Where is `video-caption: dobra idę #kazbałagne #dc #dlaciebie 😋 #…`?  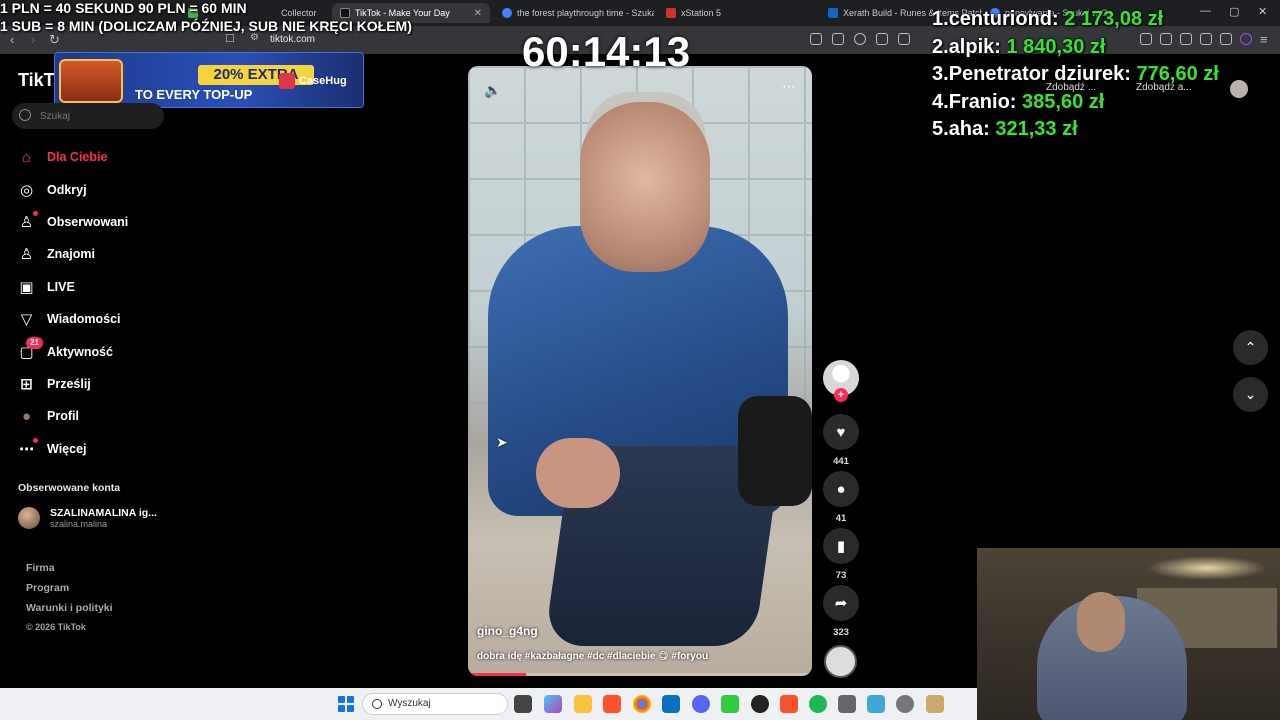
video-caption: dobra idę #kazbałagne #dc #dlaciebie 😋 #… is located at coordinates (592, 656).